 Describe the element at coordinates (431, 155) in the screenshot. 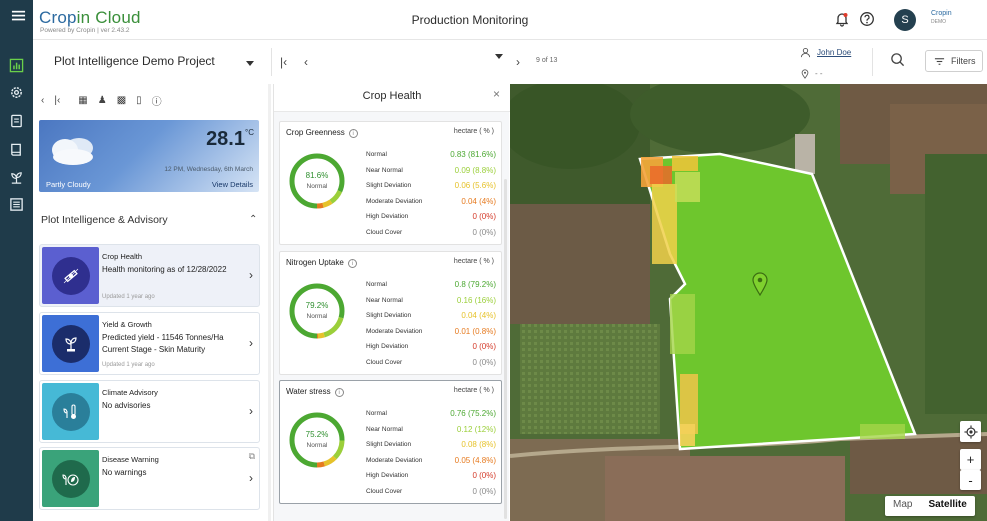

I see `metric-row: Normal 0.83 (81.6%)` at that location.